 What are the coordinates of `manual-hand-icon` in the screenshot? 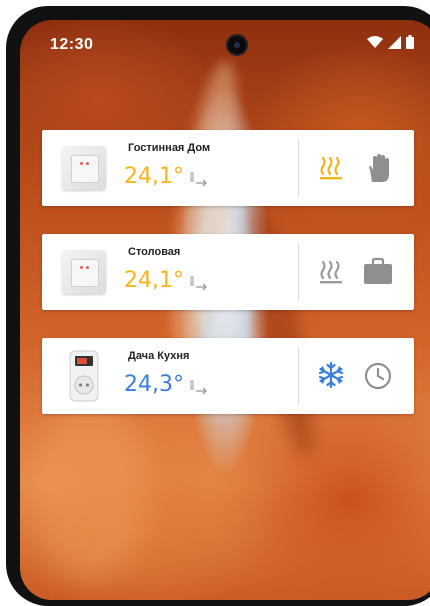 It's located at (378, 168).